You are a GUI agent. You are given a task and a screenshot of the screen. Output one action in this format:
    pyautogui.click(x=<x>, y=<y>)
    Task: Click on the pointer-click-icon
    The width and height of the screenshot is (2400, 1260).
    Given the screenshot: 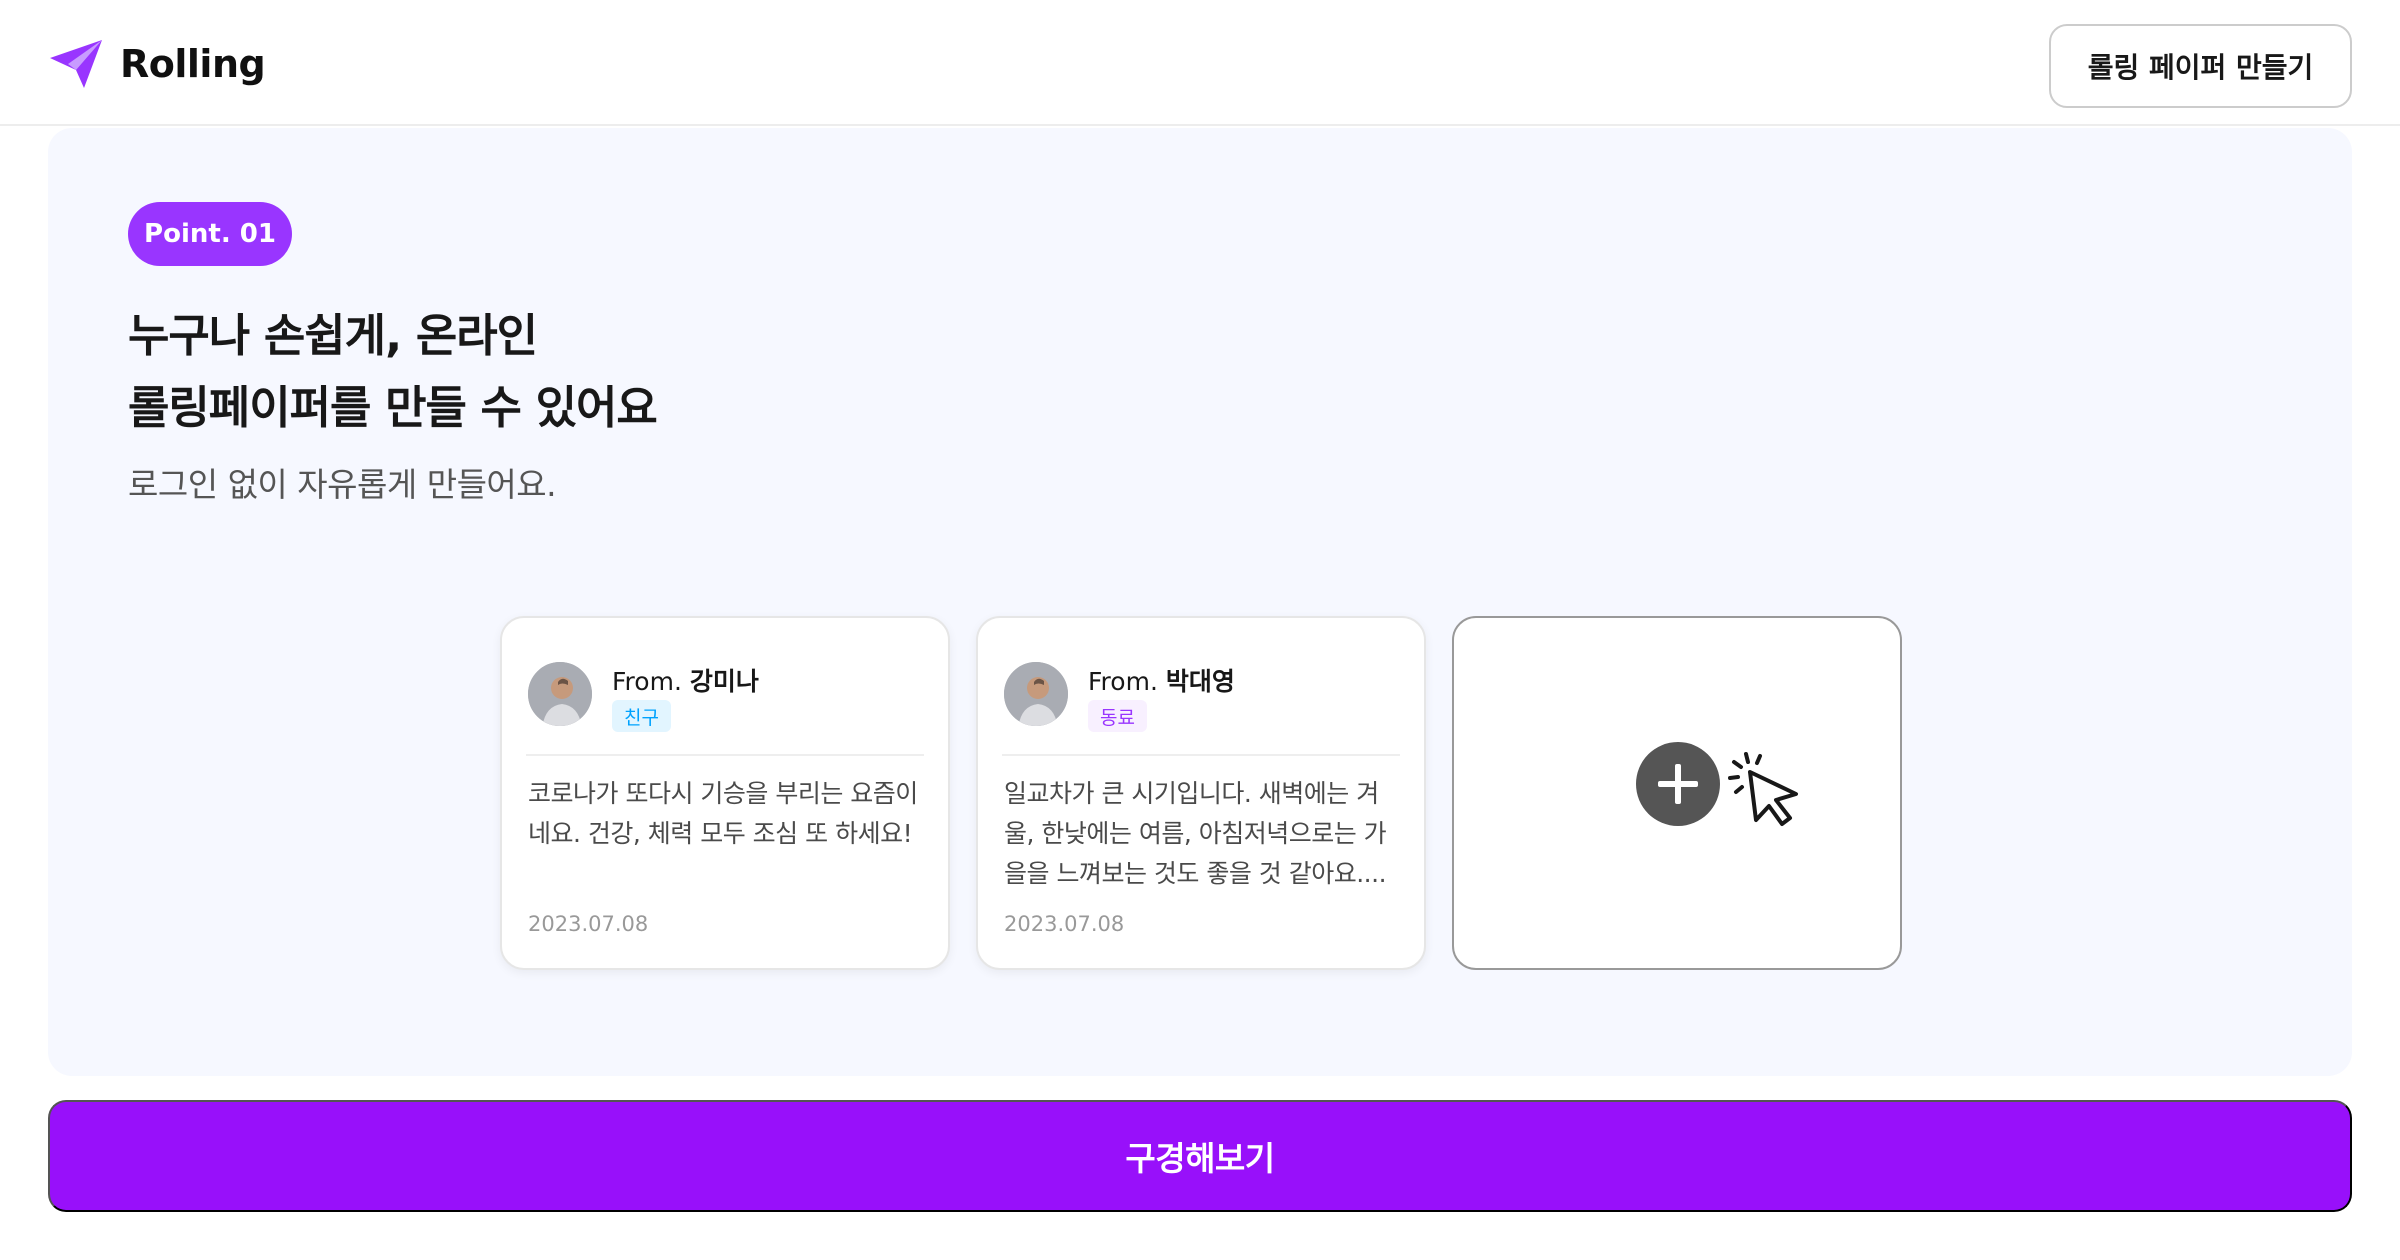 What is the action you would take?
    pyautogui.click(x=1763, y=789)
    